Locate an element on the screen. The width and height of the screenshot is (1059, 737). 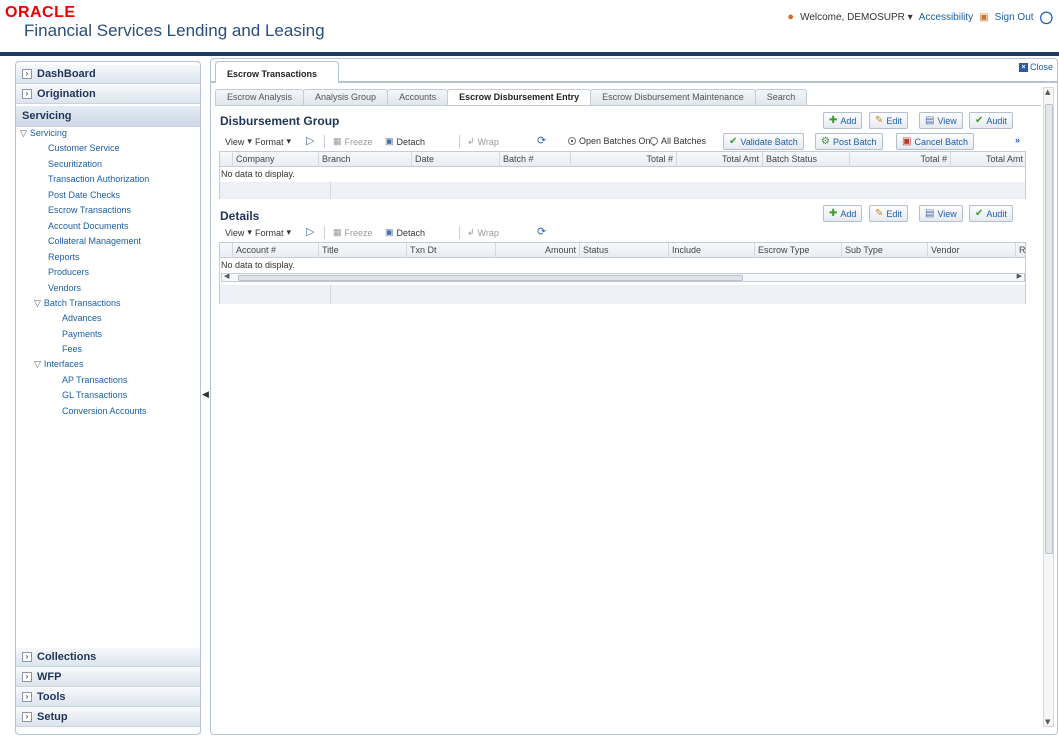
subtab-escrow-analysis: Escrow Analysis is located at coordinates (260, 97).